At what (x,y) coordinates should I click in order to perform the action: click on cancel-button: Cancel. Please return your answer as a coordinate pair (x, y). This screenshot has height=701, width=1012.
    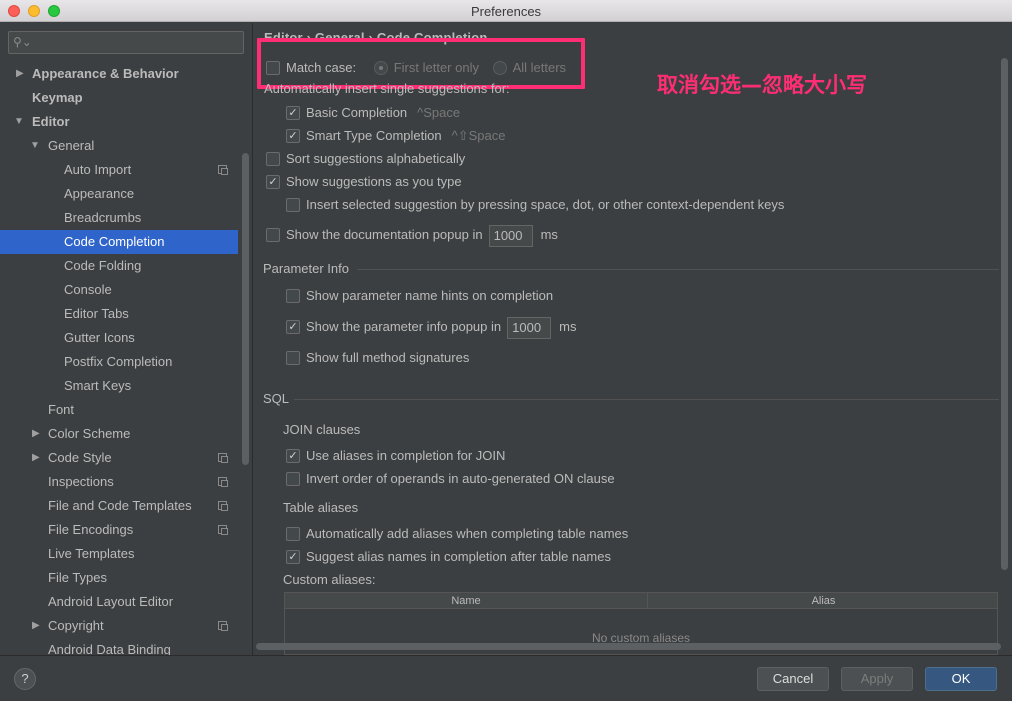
    Looking at the image, I should click on (793, 679).